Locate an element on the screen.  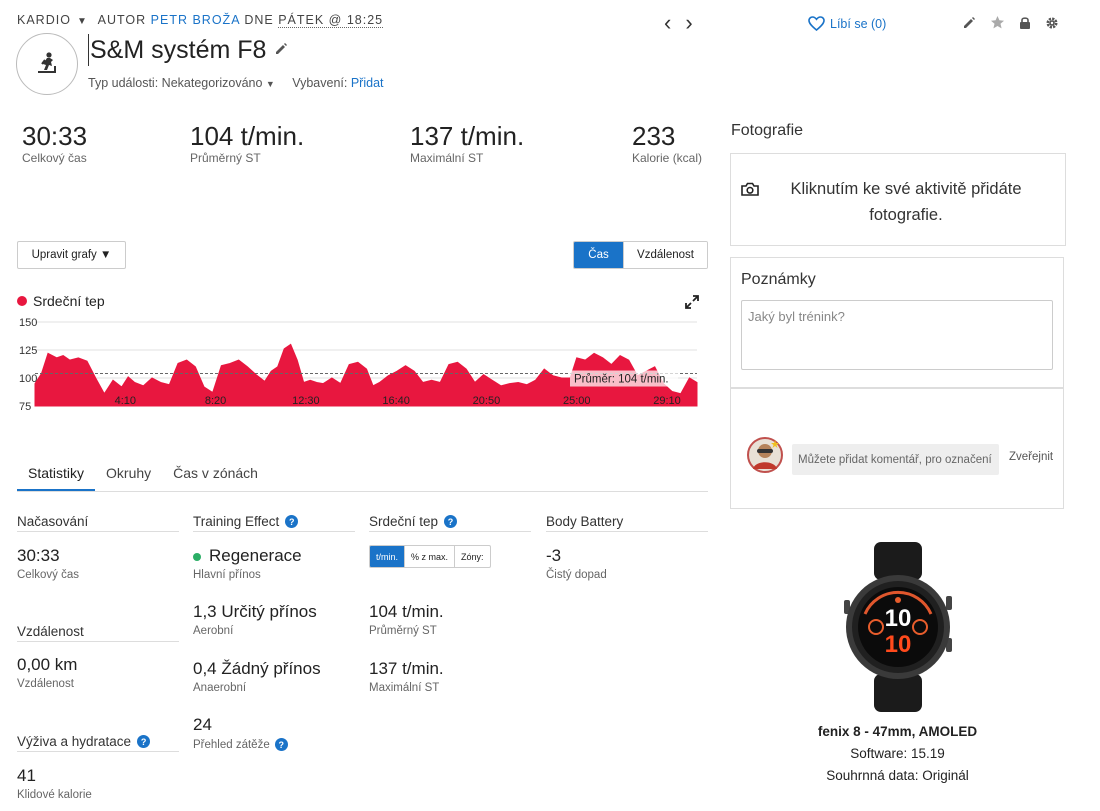
edit-graphs-button: Upravit grafy ▼ is located at coordinates (71, 255).